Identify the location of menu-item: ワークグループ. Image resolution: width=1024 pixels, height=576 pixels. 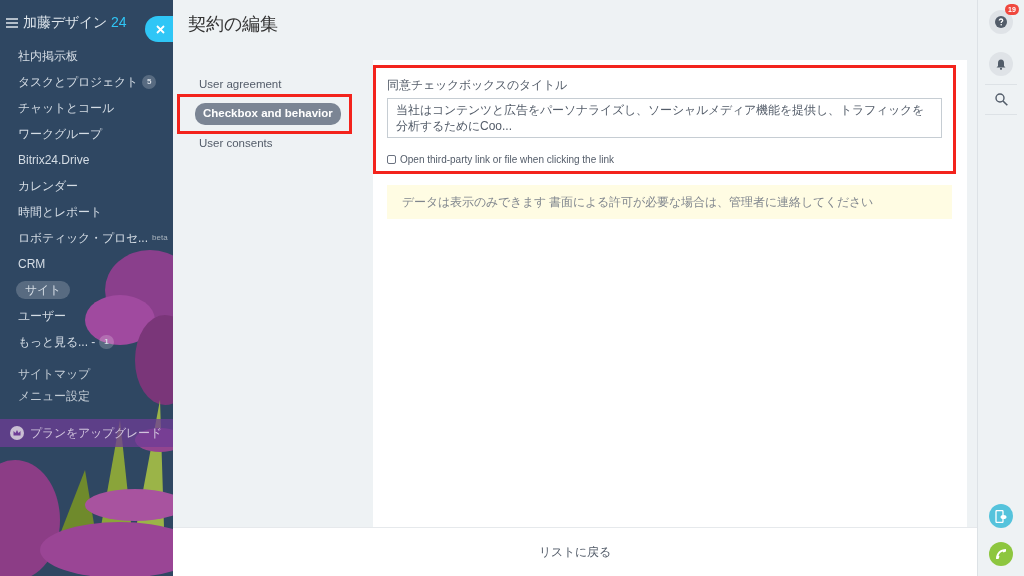
(86, 134).